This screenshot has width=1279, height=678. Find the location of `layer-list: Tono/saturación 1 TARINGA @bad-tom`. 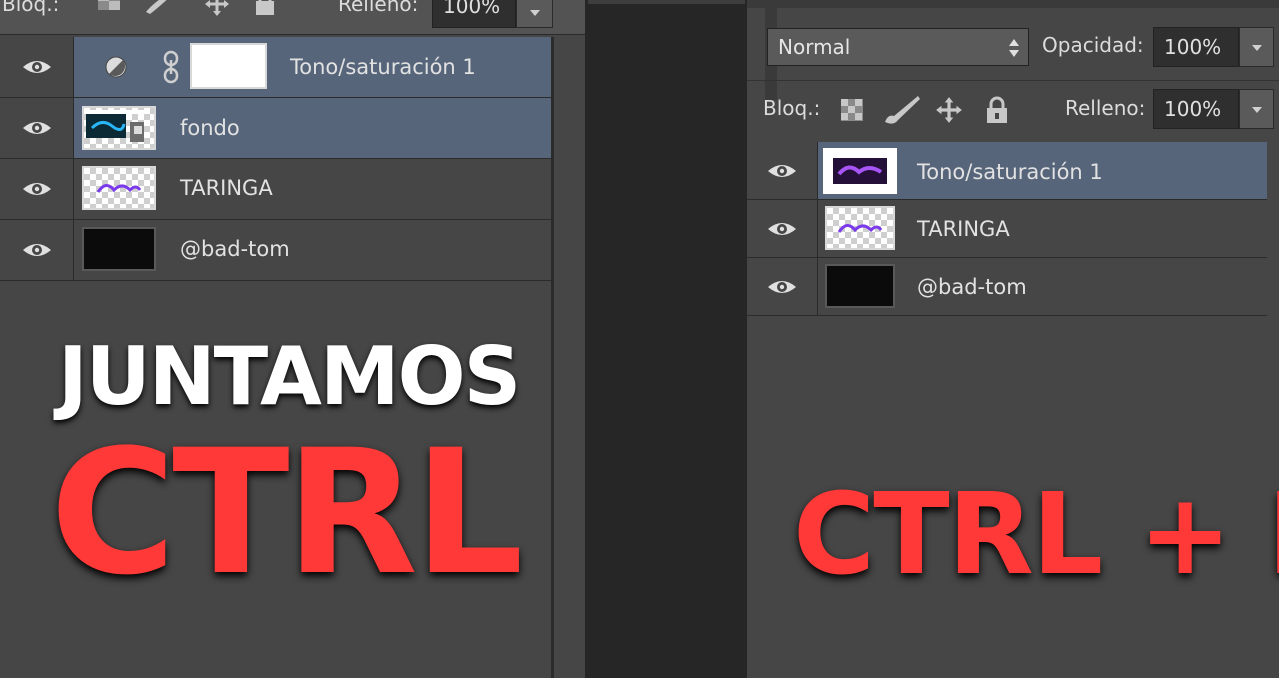

layer-list: Tono/saturación 1 TARINGA @bad-tom is located at coordinates (1007, 229).